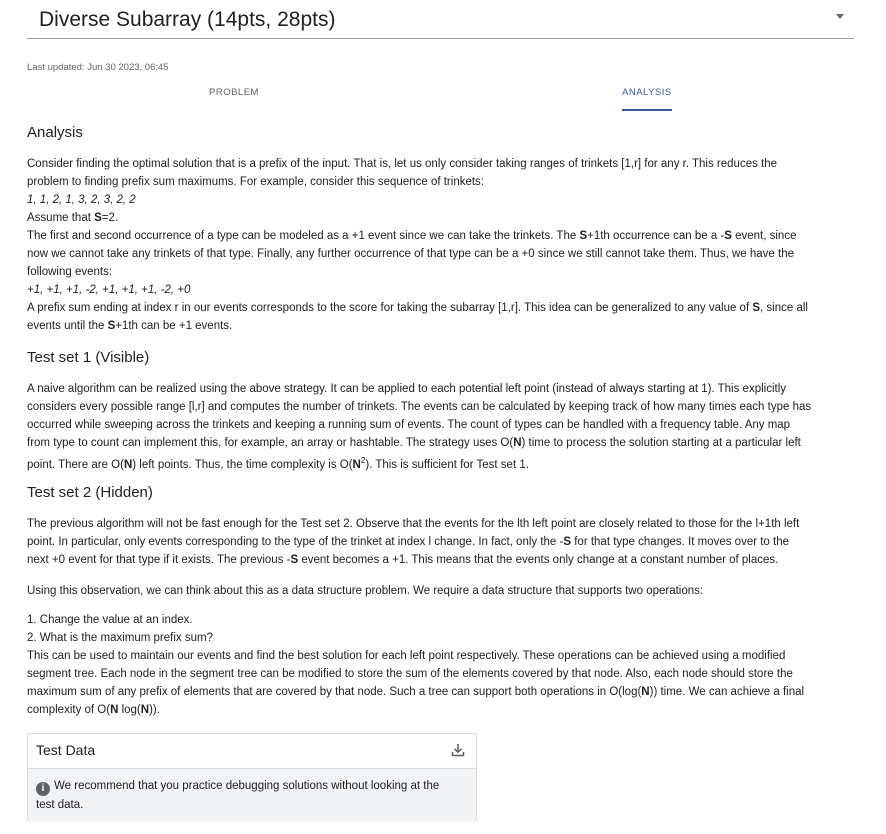 This screenshot has height=834, width=886. Describe the element at coordinates (656, 236) in the screenshot. I see `text-run: +1th occurrence can be a -` at that location.